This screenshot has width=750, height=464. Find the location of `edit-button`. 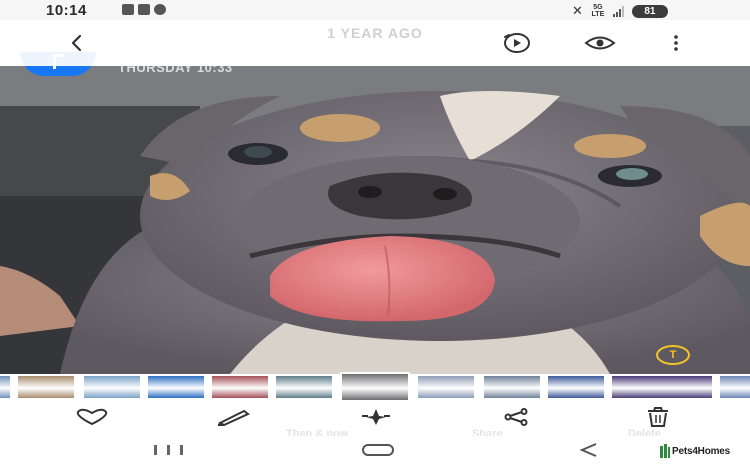

edit-button is located at coordinates (234, 417).